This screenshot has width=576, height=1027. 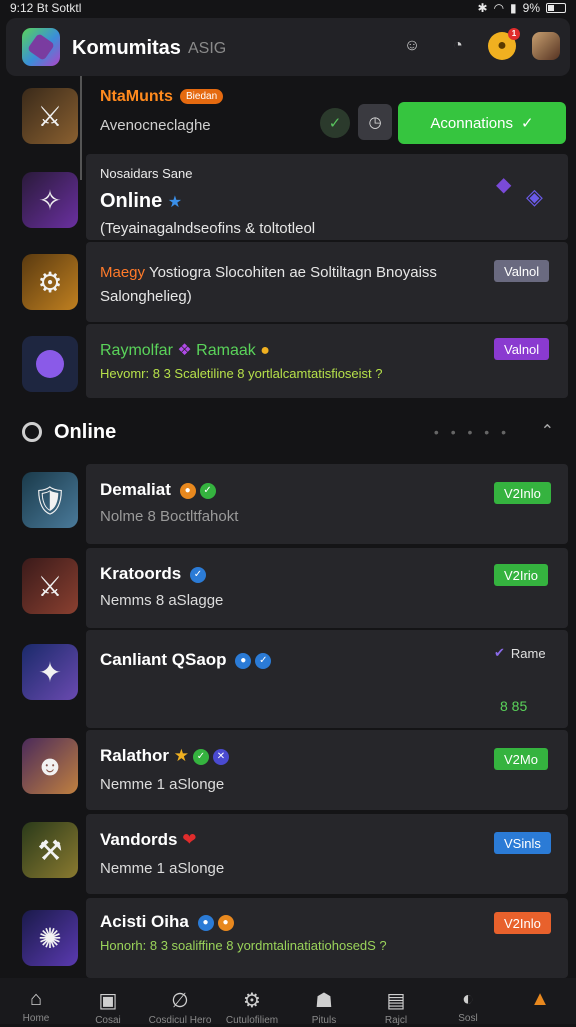 What do you see at coordinates (175, 202) in the screenshot?
I see `star-icon: ★` at bounding box center [175, 202].